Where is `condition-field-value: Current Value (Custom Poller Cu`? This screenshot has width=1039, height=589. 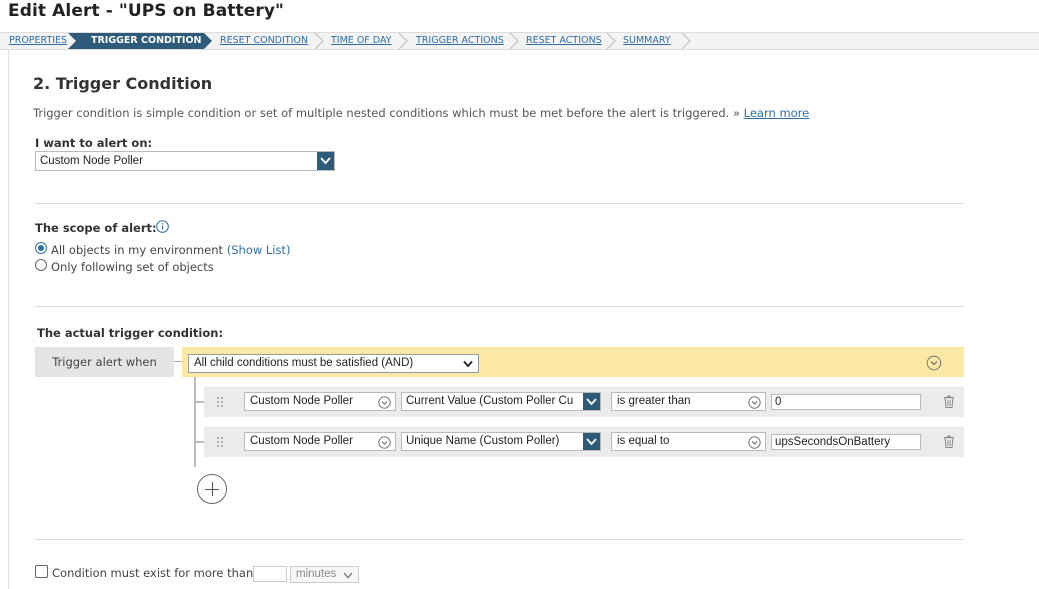
condition-field-value: Current Value (Custom Poller Cu is located at coordinates (490, 401).